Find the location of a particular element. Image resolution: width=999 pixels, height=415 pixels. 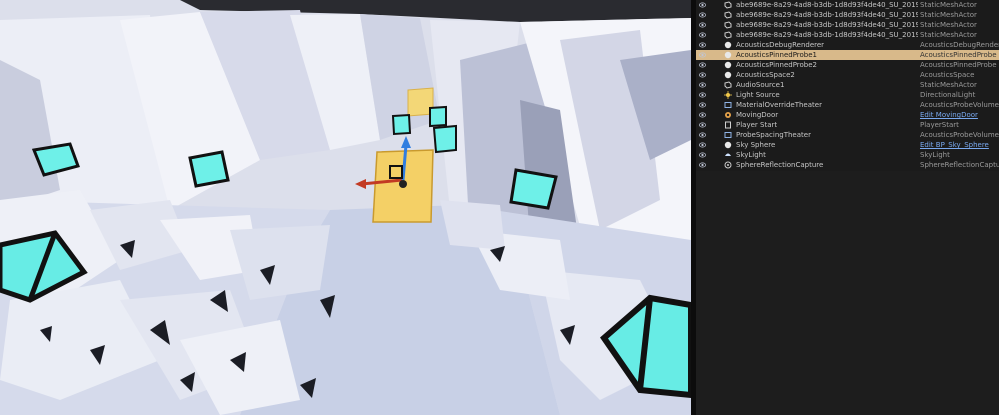

outliner-row-type: AcousticsDebugRenderer is located at coordinates (959, 45).